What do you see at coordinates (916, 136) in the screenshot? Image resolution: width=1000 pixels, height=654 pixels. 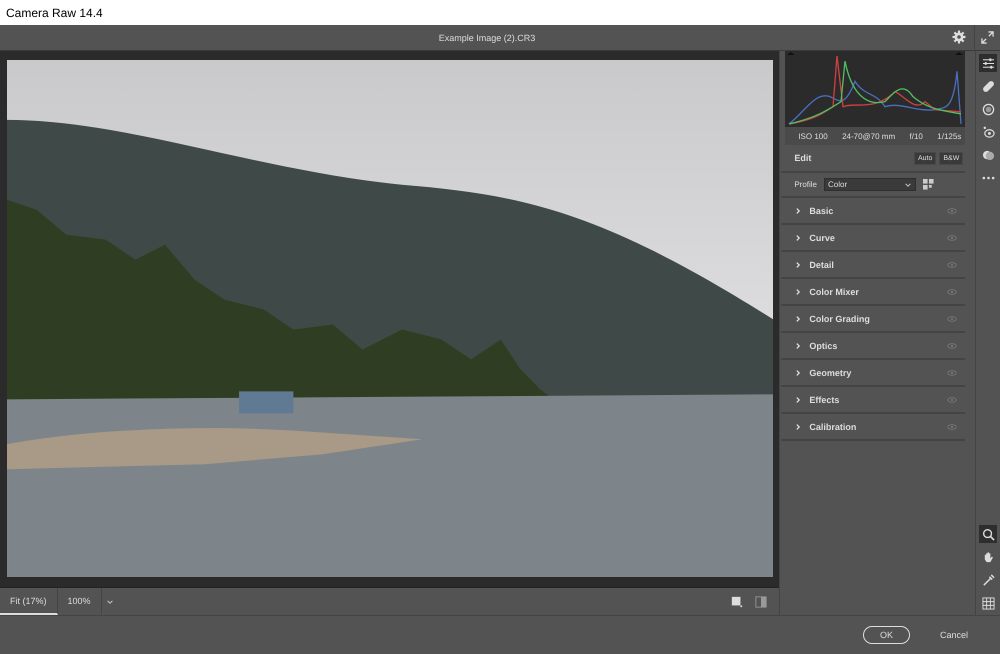 I see `exif-value: f/10` at bounding box center [916, 136].